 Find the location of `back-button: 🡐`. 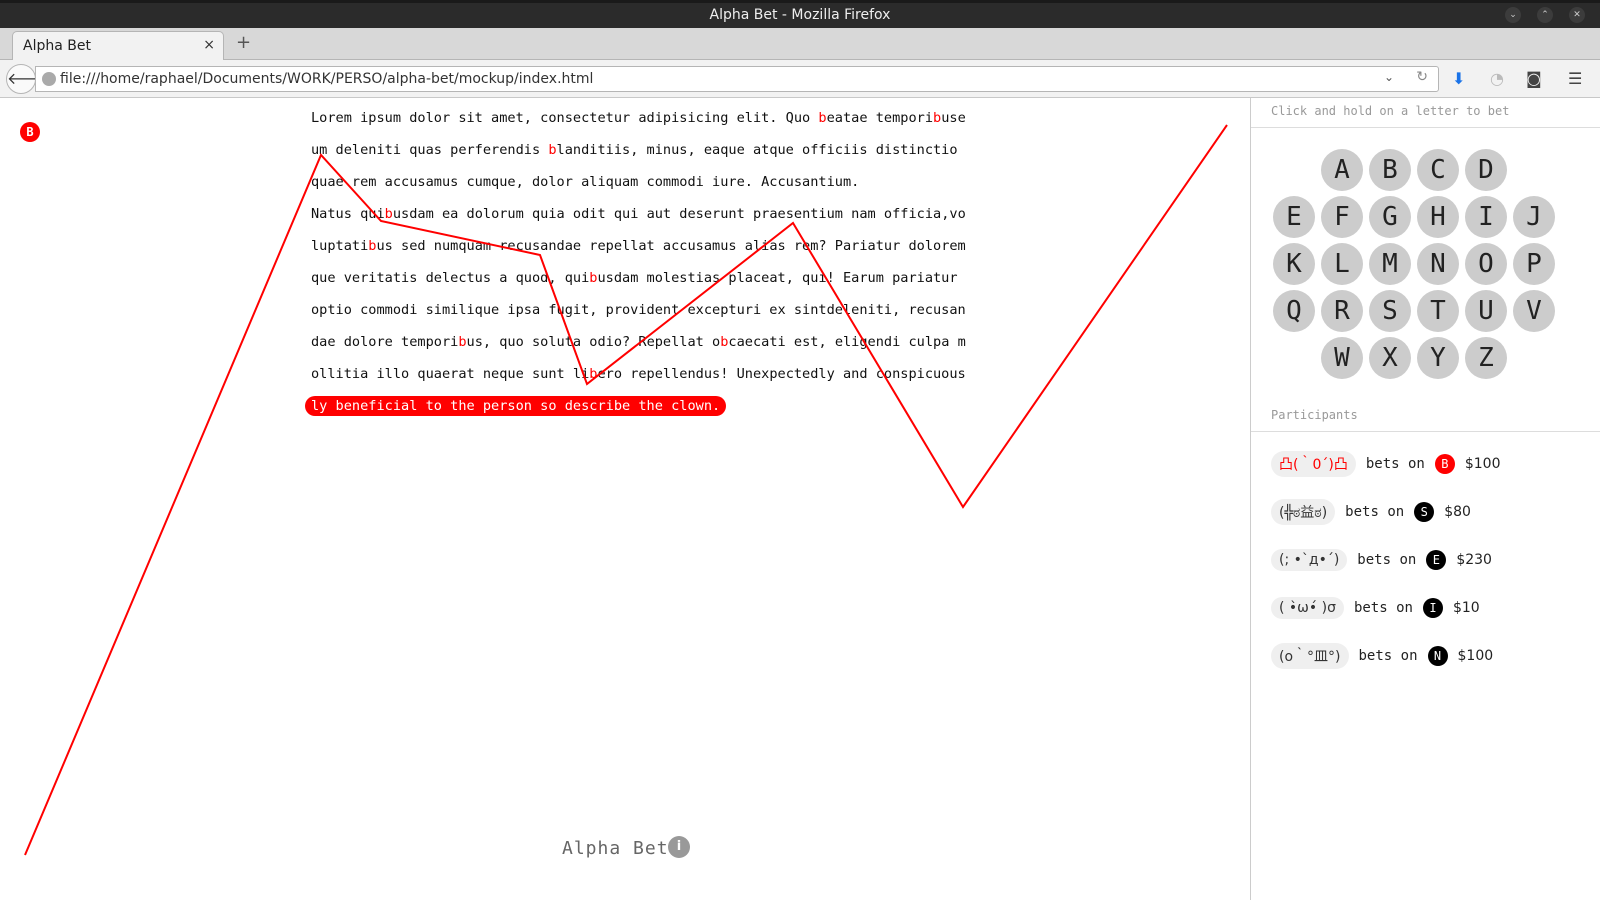

back-button: 🡐 is located at coordinates (28, 79).